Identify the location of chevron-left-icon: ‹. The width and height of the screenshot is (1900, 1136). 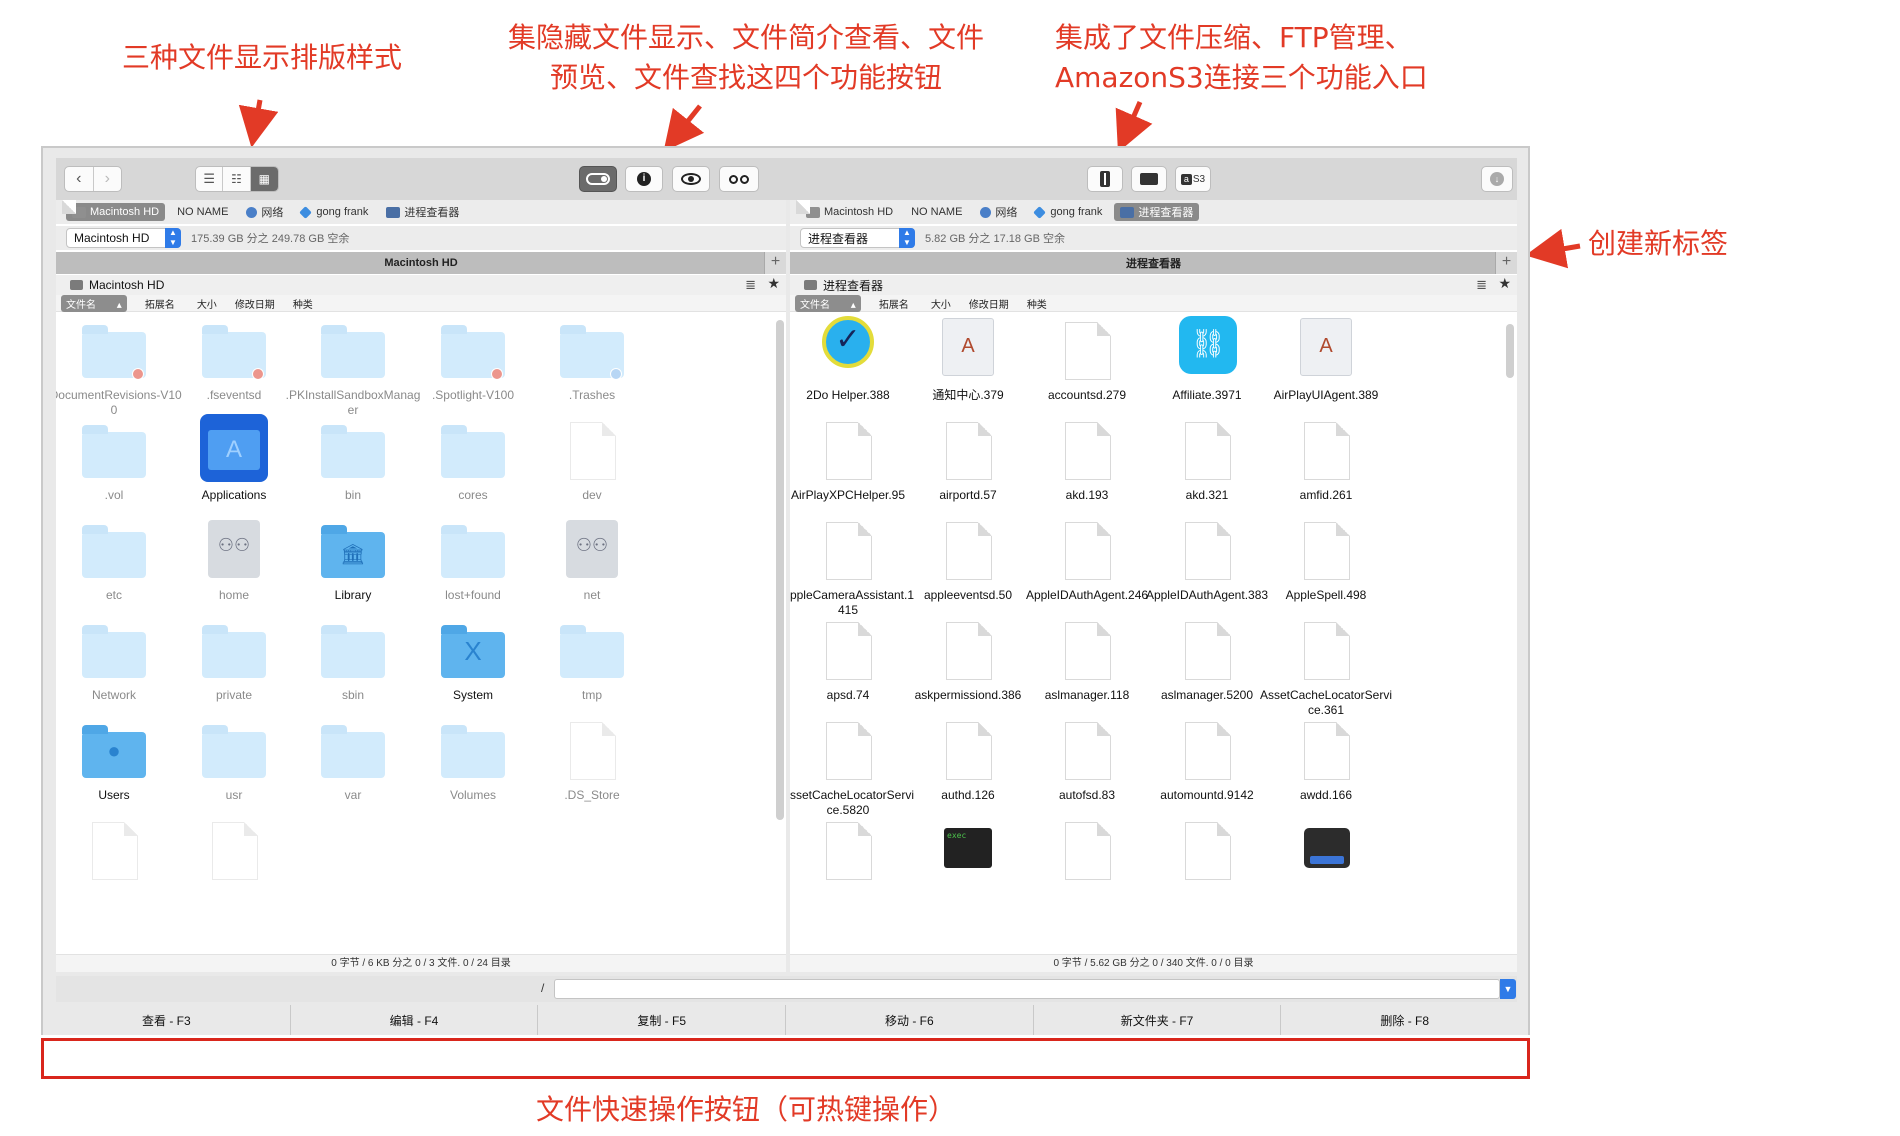
(79, 179).